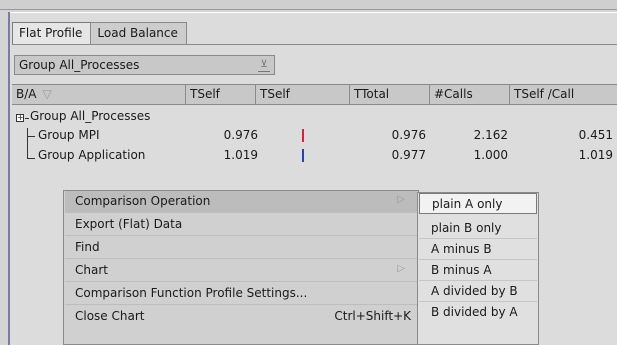 The image size is (617, 345). What do you see at coordinates (595, 135) in the screenshot?
I see `cell-tself-per-call: 0.451` at bounding box center [595, 135].